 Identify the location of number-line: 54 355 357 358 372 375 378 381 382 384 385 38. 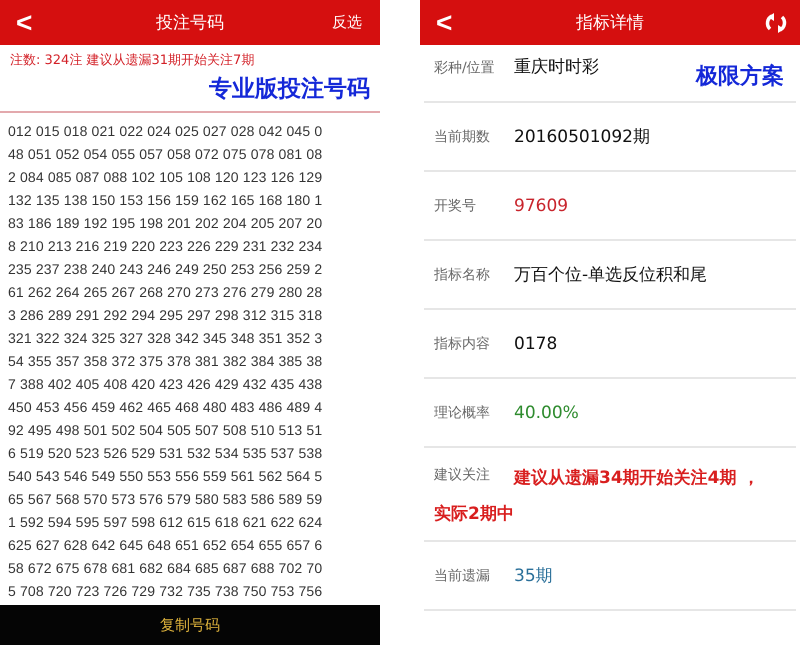
(166, 361).